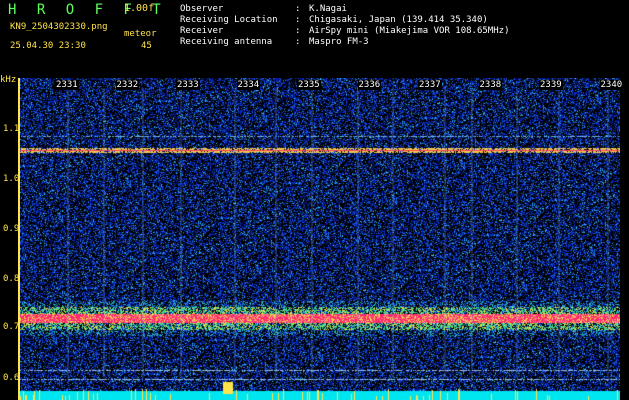  I want to click on y-tick-label: 0.7, so click(11, 327).